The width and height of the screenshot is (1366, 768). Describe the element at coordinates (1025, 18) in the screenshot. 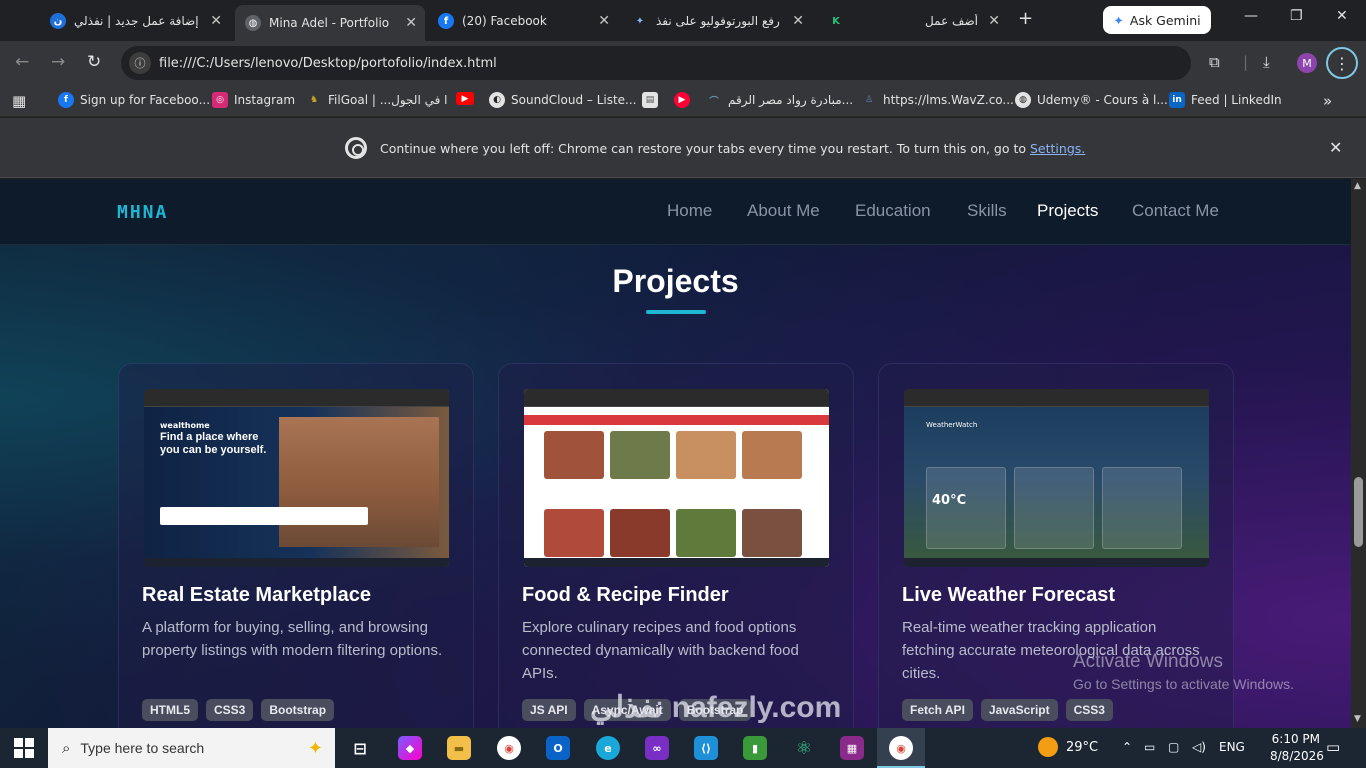

I see `new-tab-button: +` at that location.